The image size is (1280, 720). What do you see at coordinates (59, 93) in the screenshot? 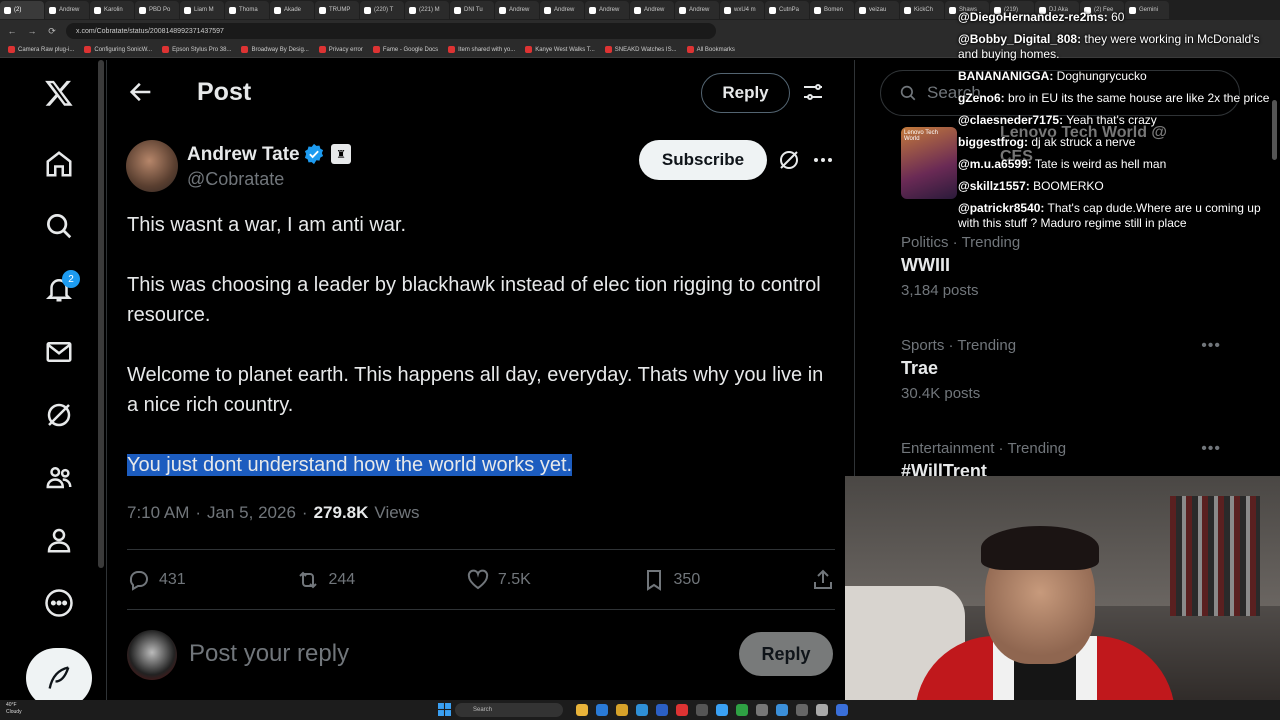
I see `x-logo-icon` at bounding box center [59, 93].